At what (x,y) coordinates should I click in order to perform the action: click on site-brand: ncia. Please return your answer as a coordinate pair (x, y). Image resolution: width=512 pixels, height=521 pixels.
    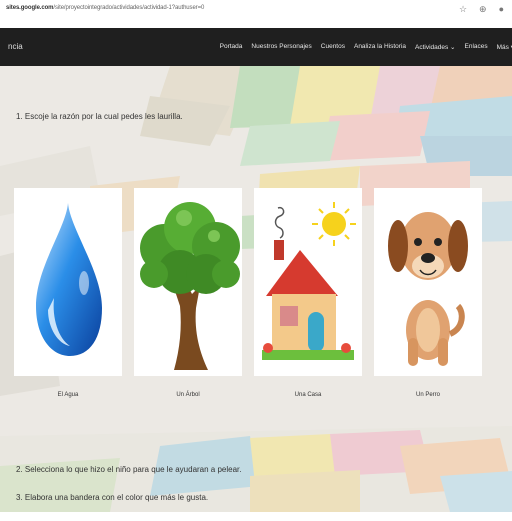
    Looking at the image, I should click on (15, 46).